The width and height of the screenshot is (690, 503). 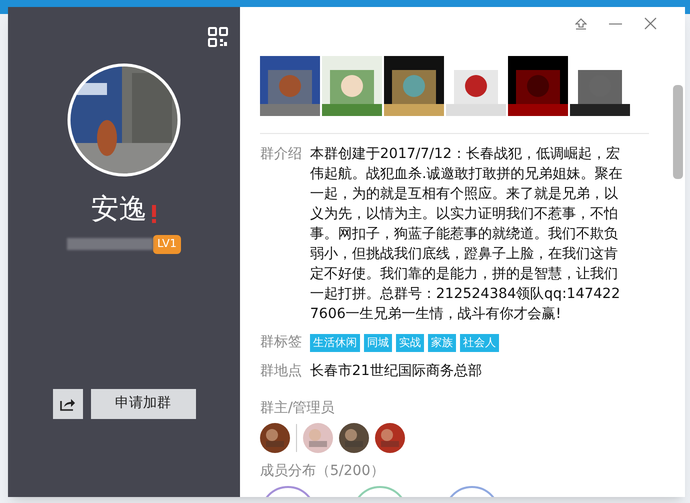 What do you see at coordinates (479, 343) in the screenshot?
I see `tag: 社会人` at bounding box center [479, 343].